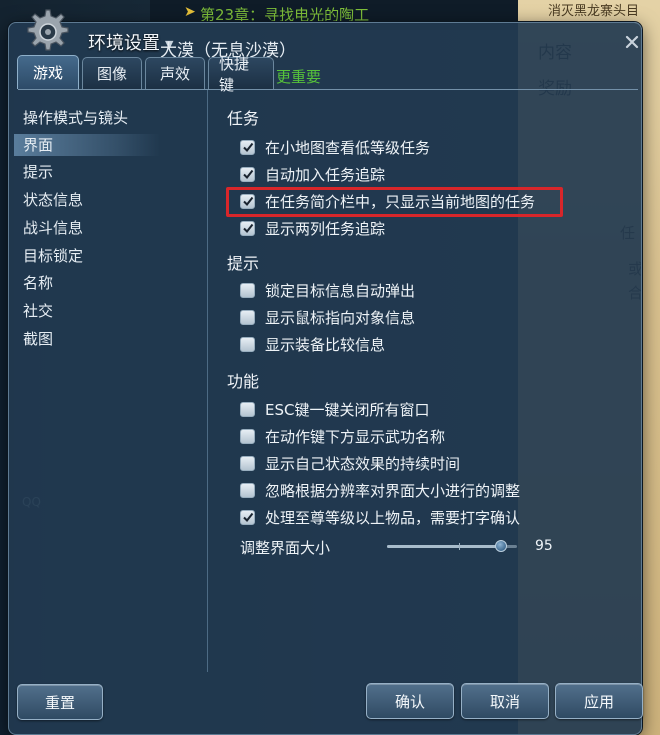 The height and width of the screenshot is (735, 660). I want to click on tab-graphics: 图像, so click(112, 73).